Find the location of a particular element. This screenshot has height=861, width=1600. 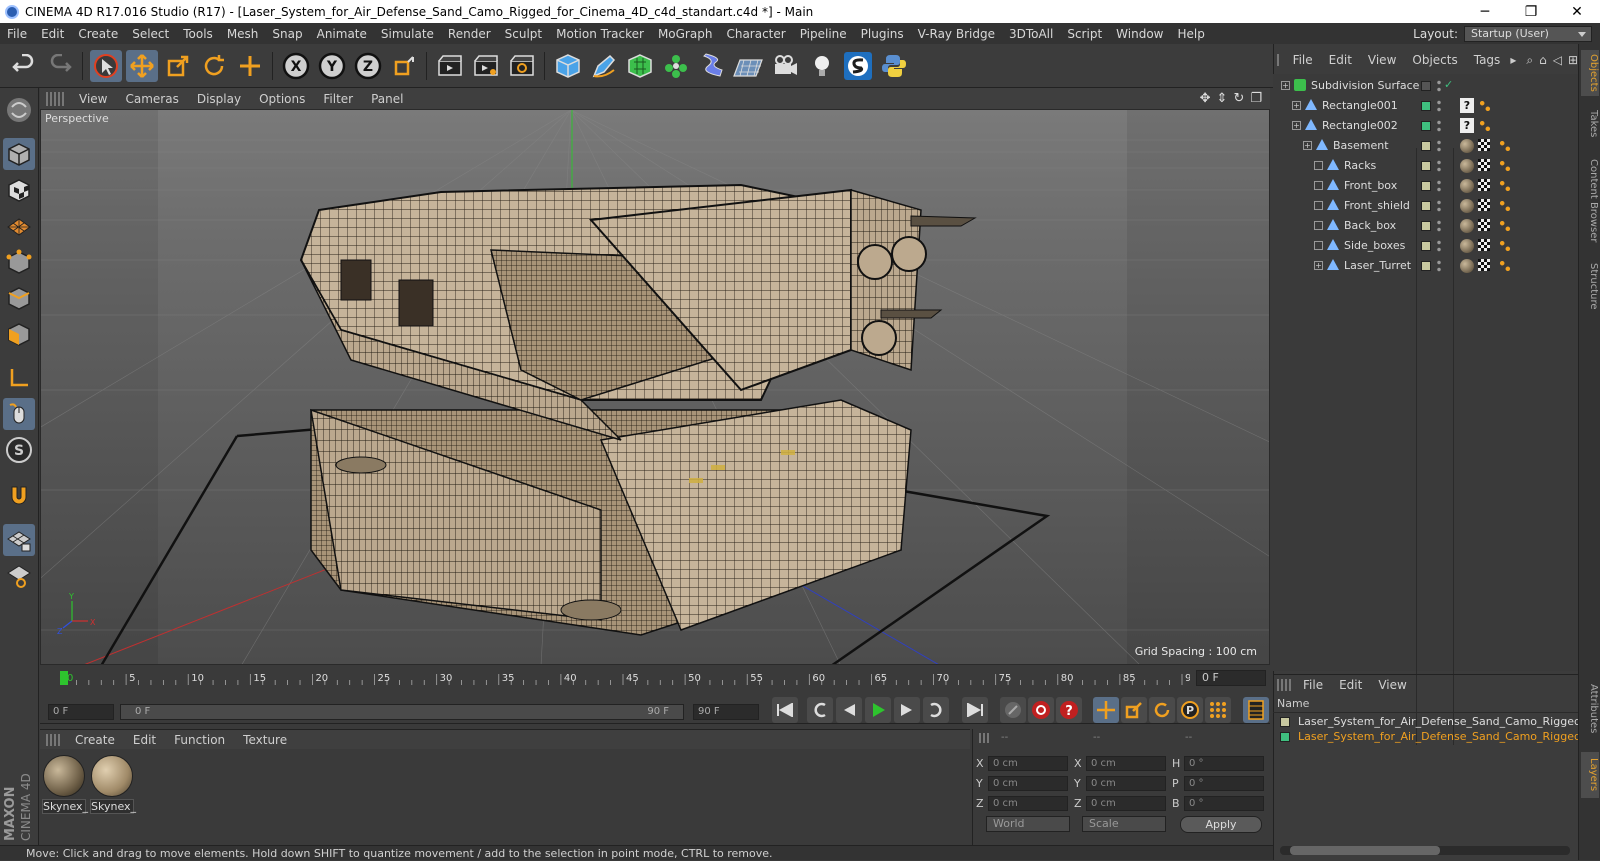

floor-icon is located at coordinates (748, 66).